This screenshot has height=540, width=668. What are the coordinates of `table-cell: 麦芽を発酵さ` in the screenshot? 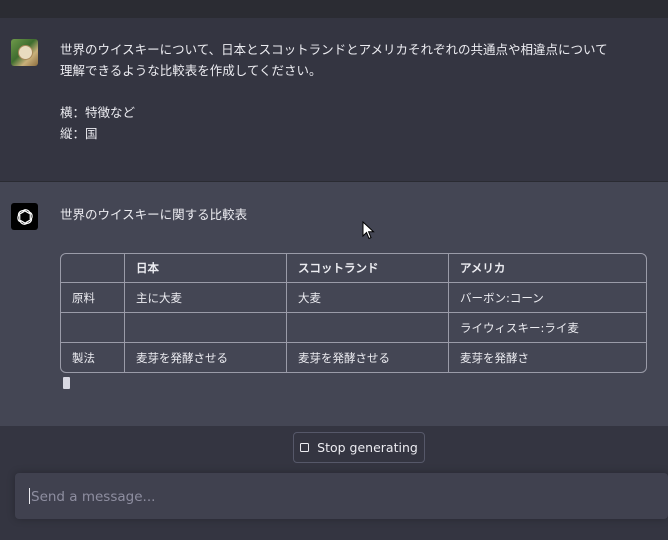 It's located at (494, 357).